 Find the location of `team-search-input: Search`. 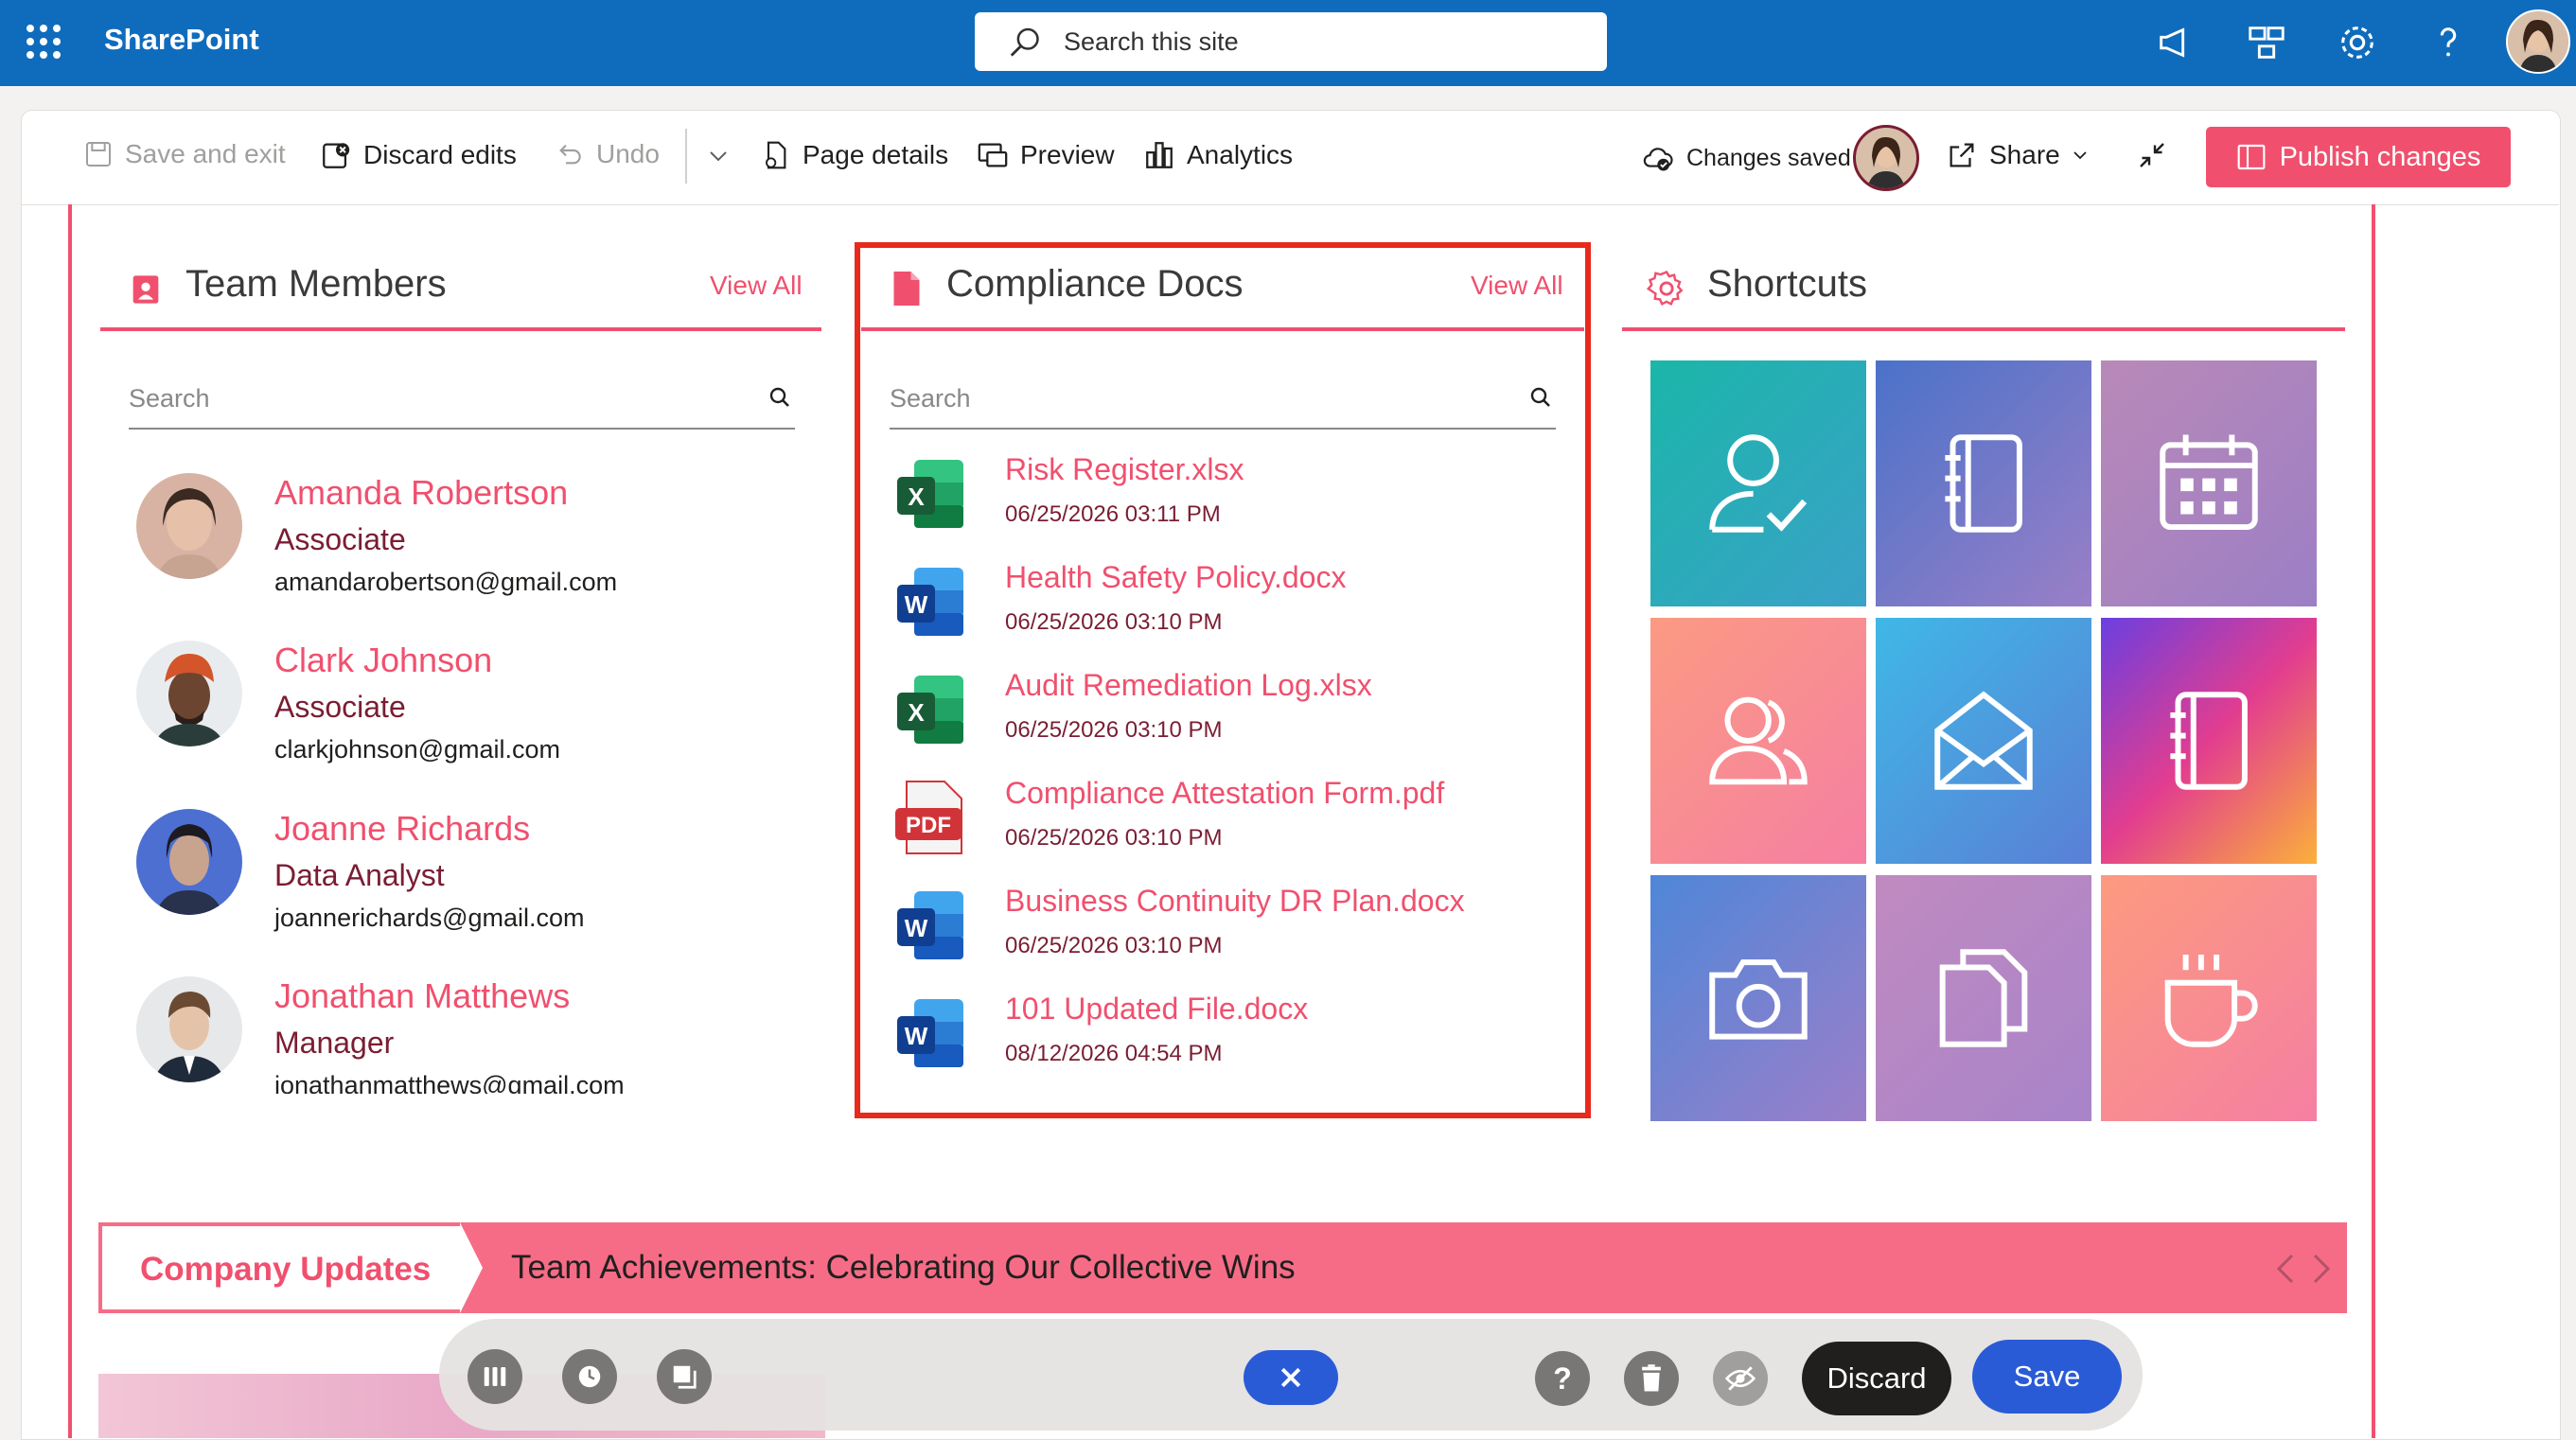

team-search-input: Search is located at coordinates (169, 398).